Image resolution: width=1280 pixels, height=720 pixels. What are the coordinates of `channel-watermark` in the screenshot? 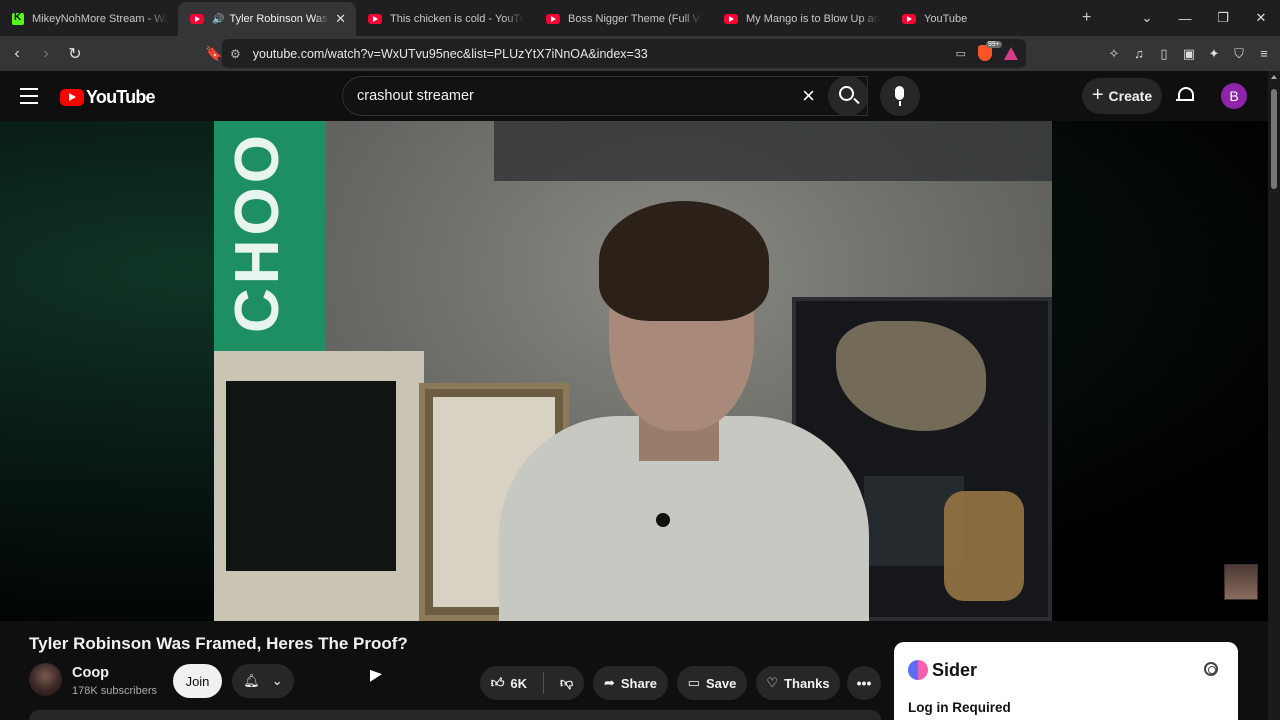 It's located at (1241, 582).